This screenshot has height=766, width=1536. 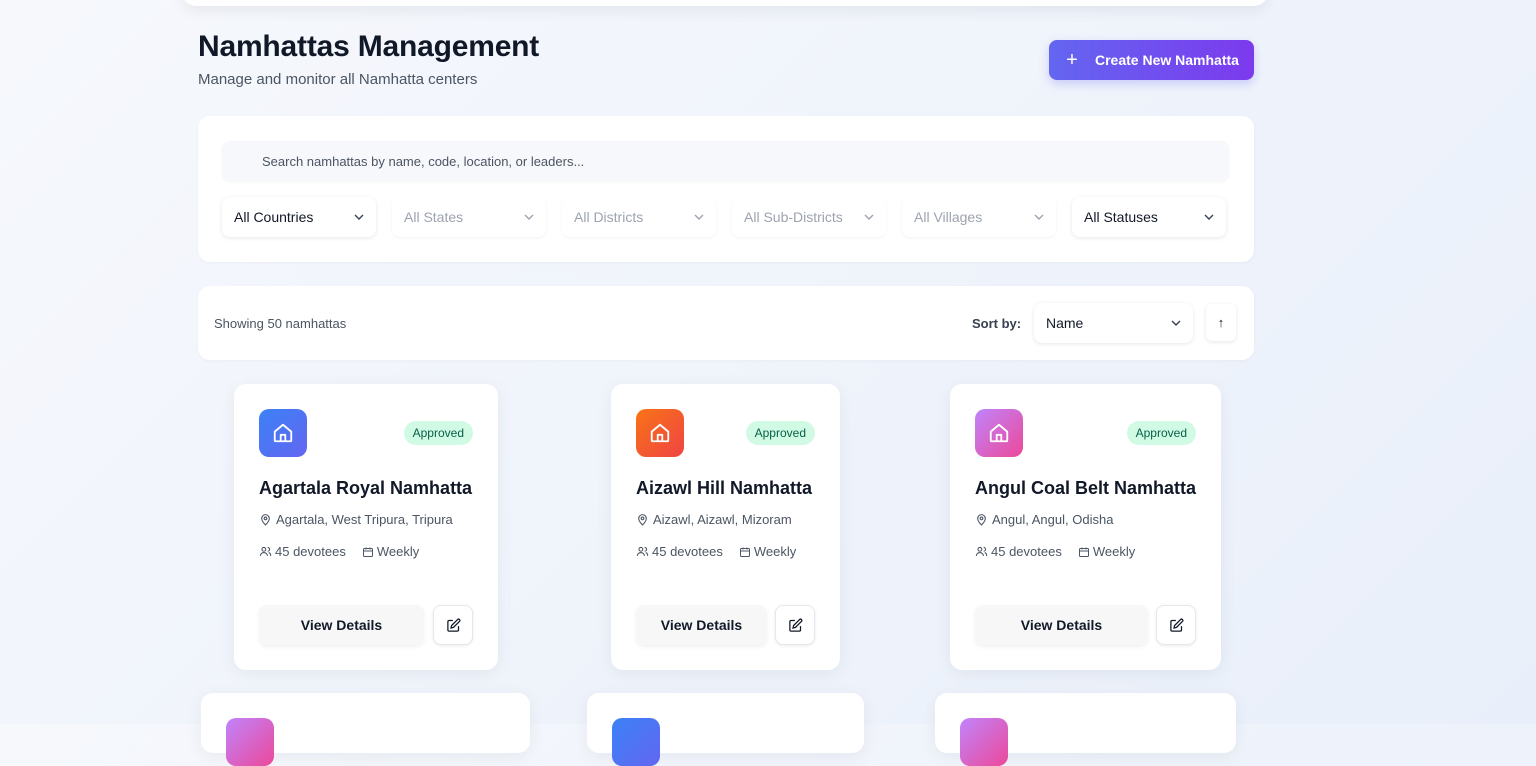 What do you see at coordinates (364, 519) in the screenshot?
I see `location-text: Agartala, West Tripura, Tripura` at bounding box center [364, 519].